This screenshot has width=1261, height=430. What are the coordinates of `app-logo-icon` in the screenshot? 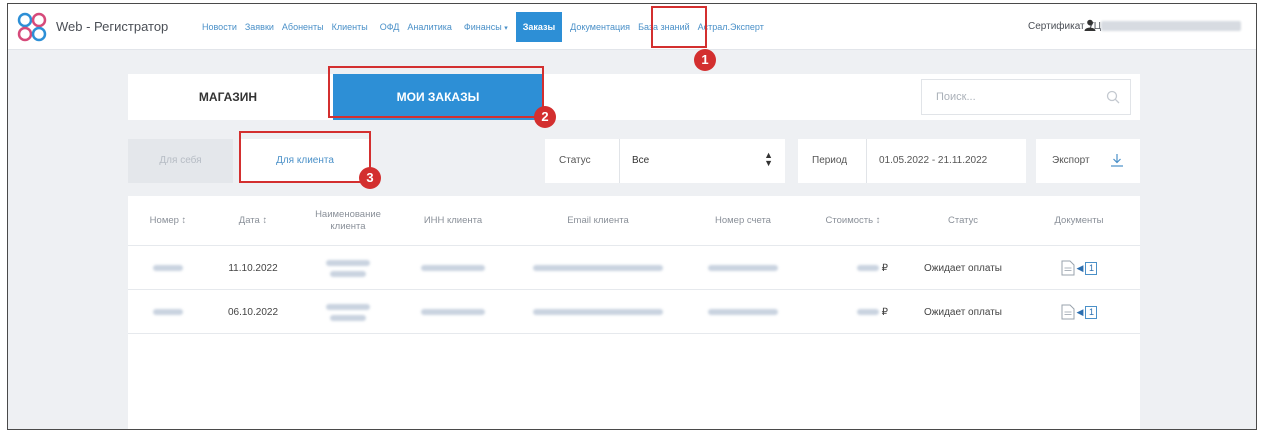 It's located at (32, 27).